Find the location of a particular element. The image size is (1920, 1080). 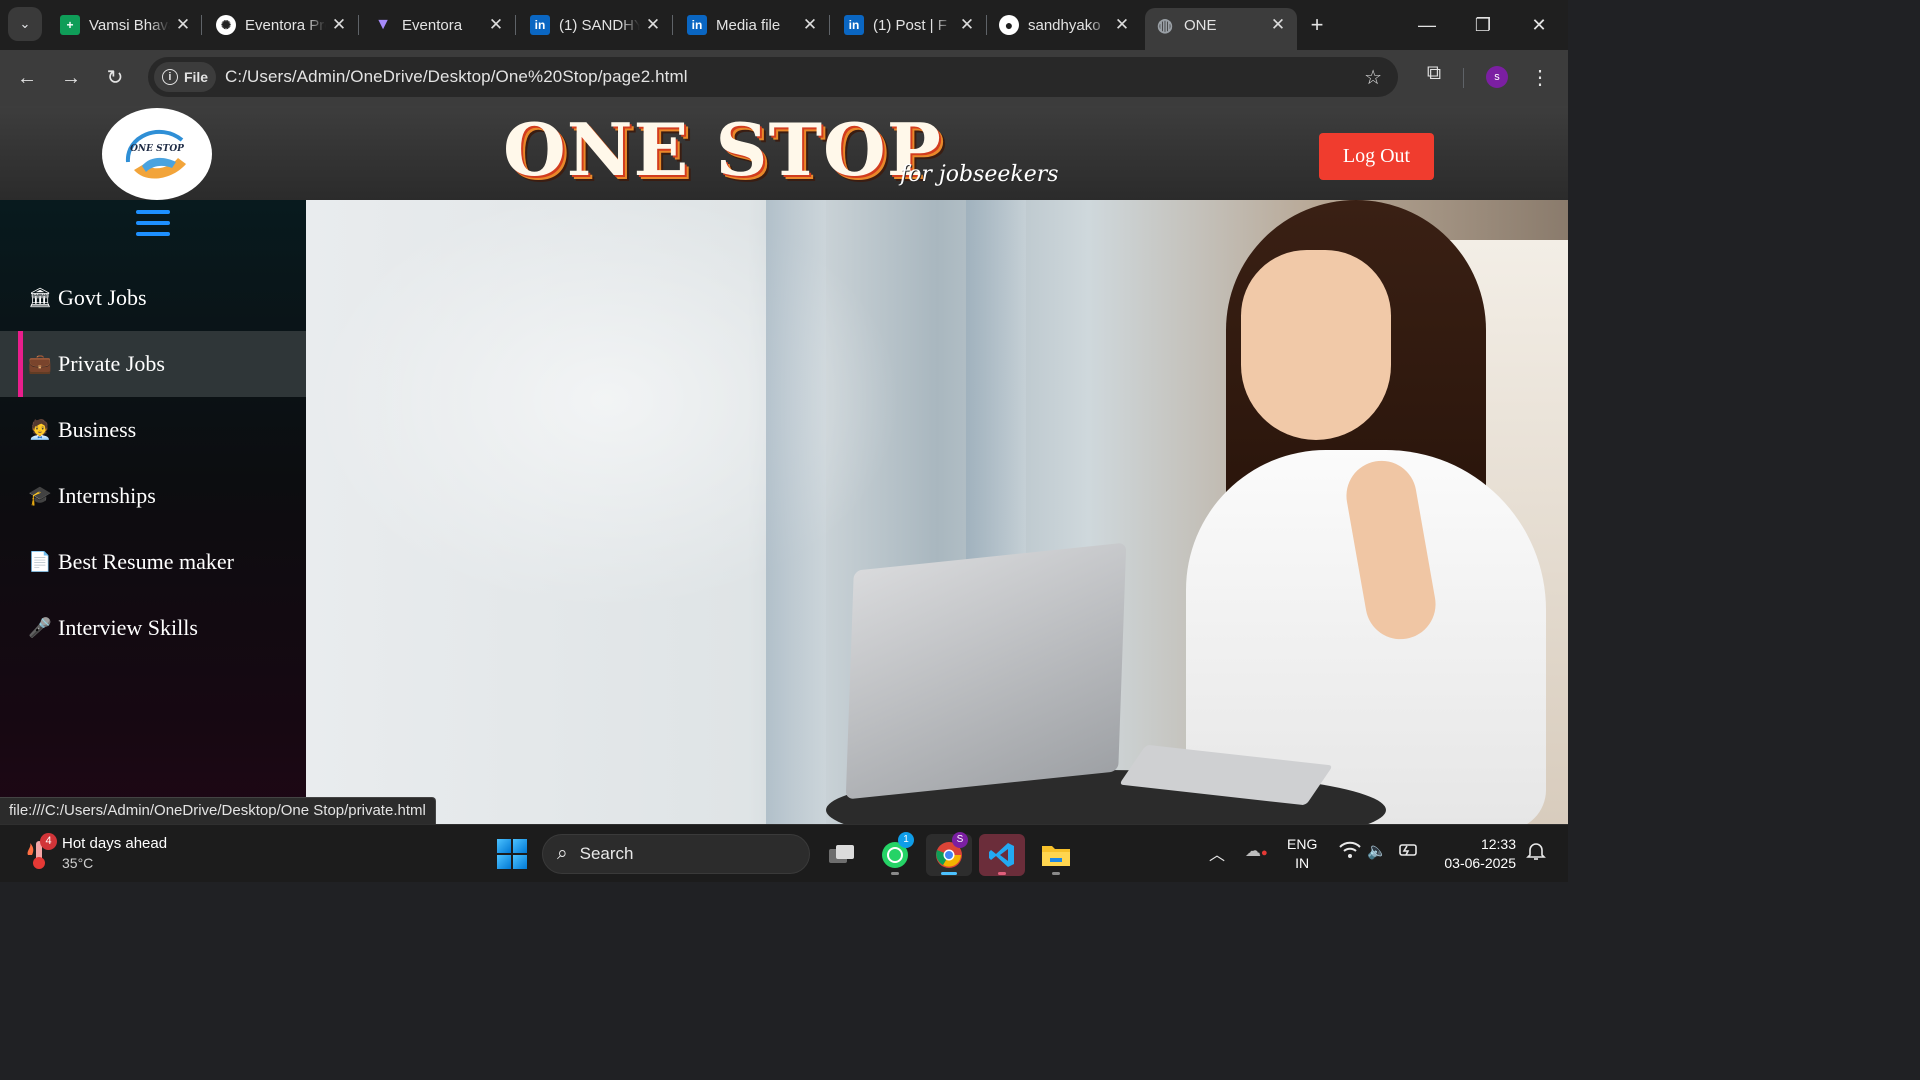

extensions-button: ⧉ is located at coordinates (1434, 78).